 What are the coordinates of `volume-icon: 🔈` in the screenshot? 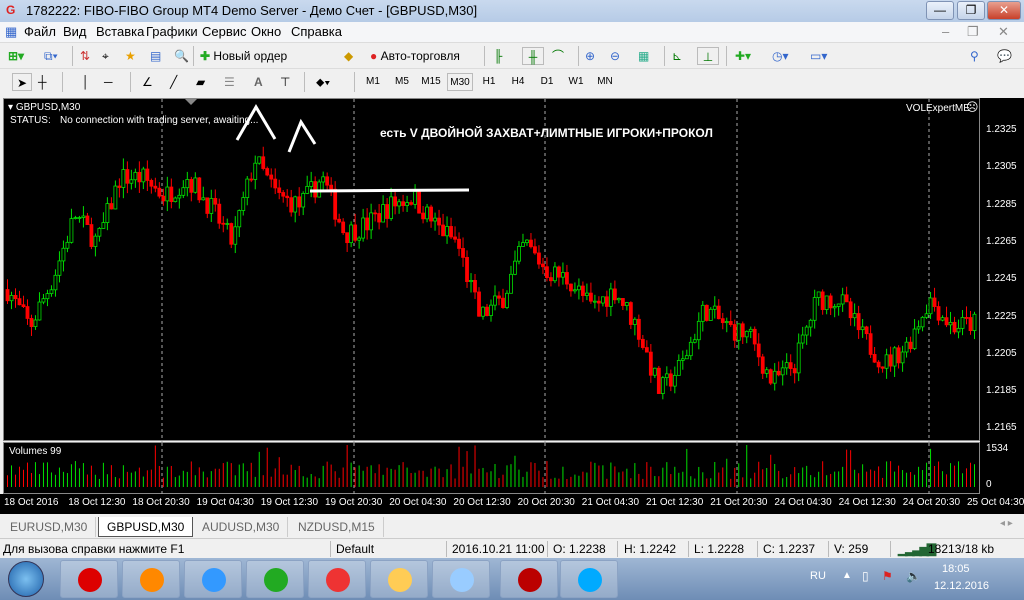 It's located at (913, 576).